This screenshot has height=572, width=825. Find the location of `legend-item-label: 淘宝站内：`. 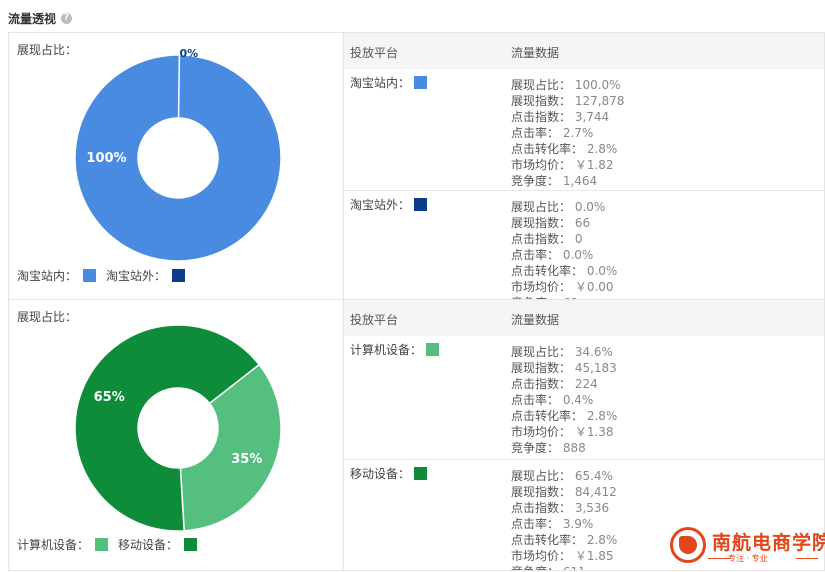

legend-item-label: 淘宝站内： is located at coordinates (47, 276).